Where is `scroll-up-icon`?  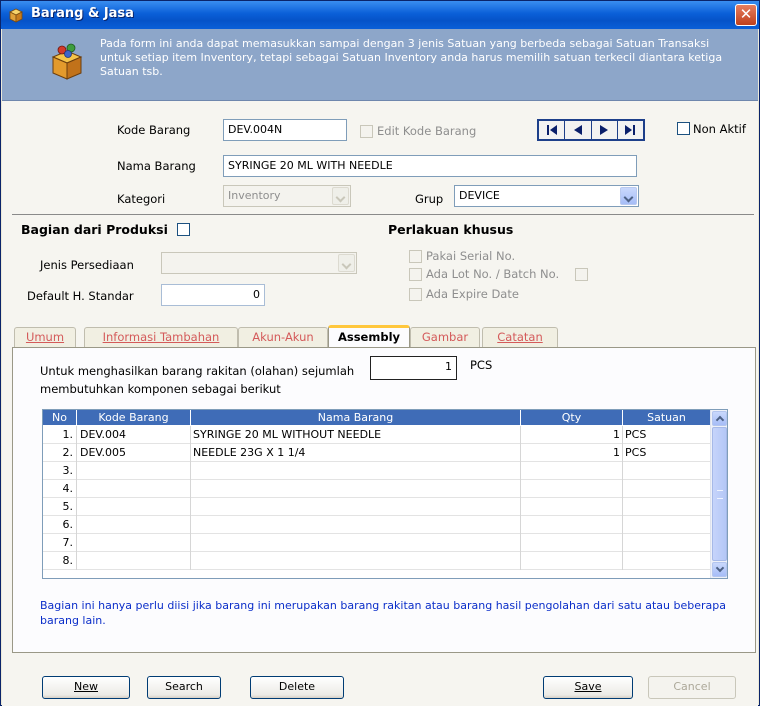 scroll-up-icon is located at coordinates (719, 418).